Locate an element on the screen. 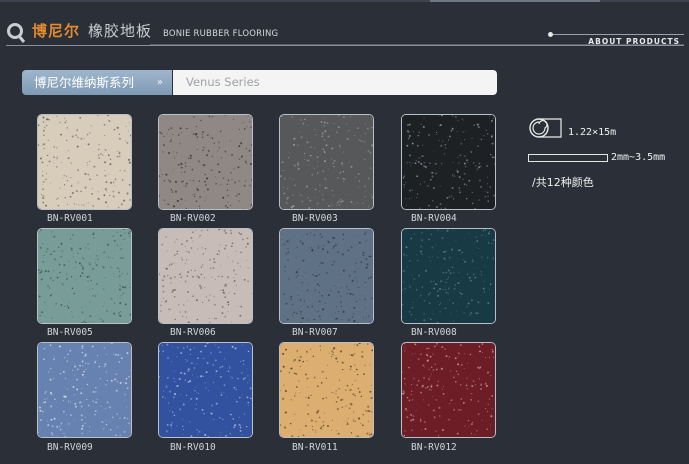 The height and width of the screenshot is (464, 689). about-products-link: ABOUT PRODUCTS is located at coordinates (616, 38).